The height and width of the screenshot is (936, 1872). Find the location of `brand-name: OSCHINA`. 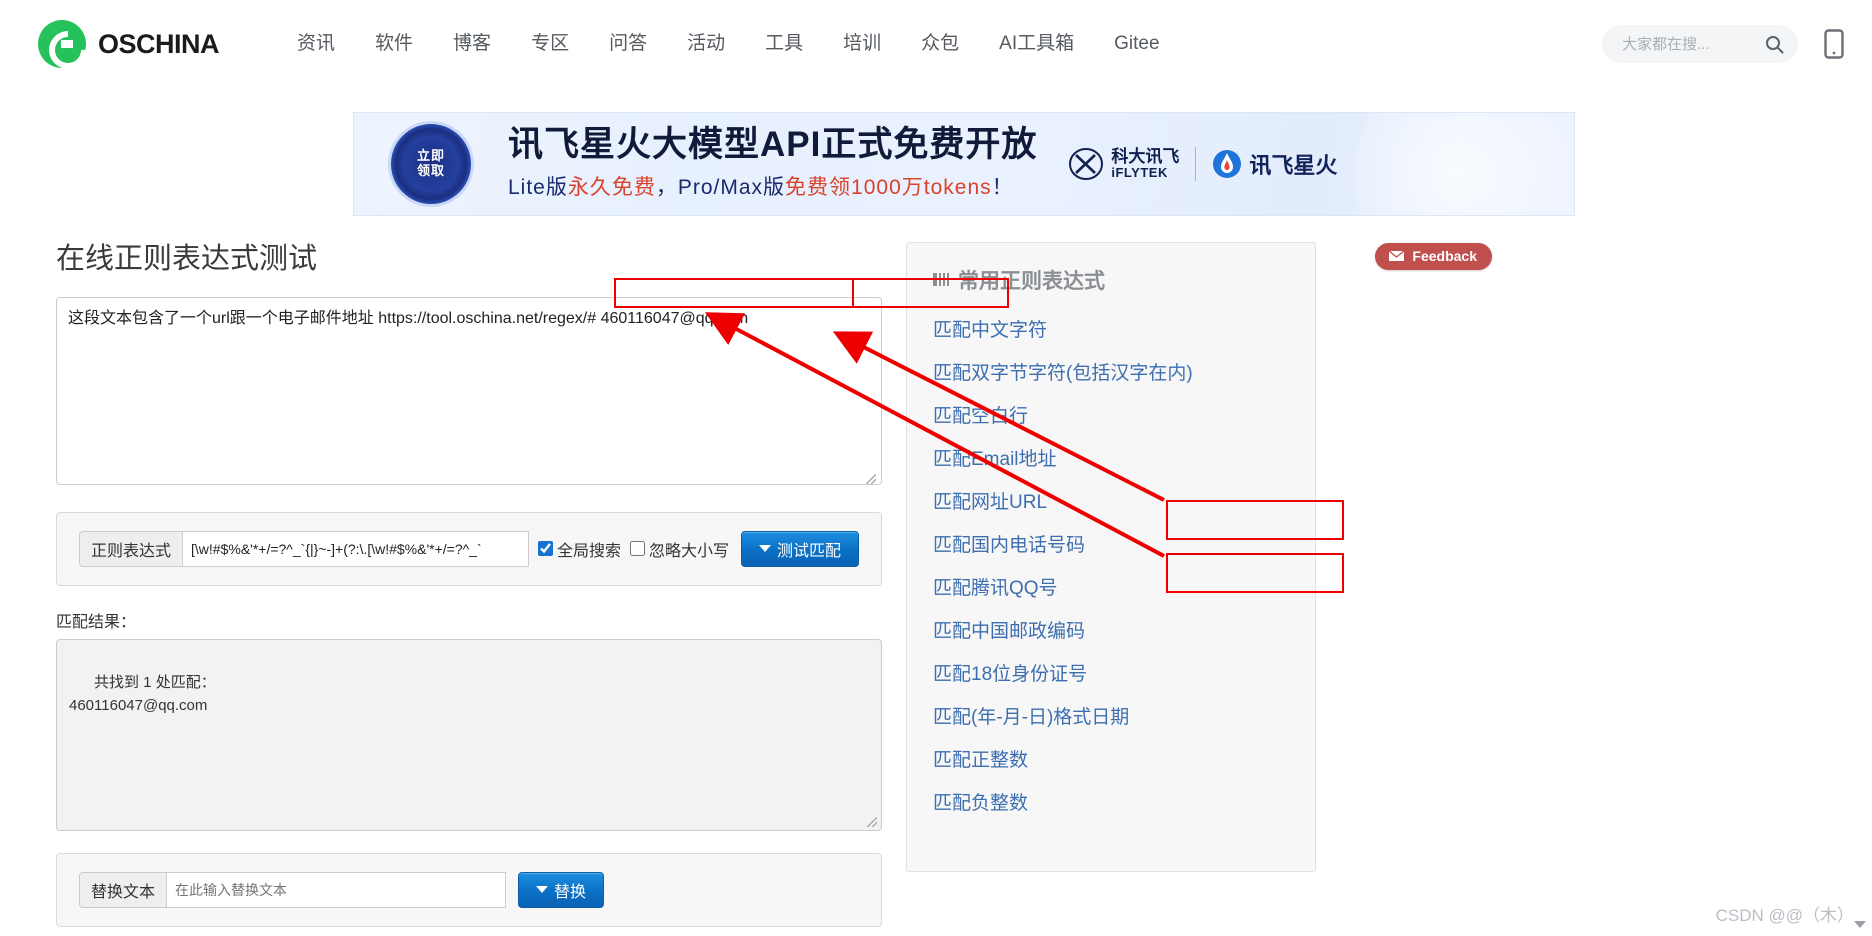

brand-name: OSCHINA is located at coordinates (159, 43).